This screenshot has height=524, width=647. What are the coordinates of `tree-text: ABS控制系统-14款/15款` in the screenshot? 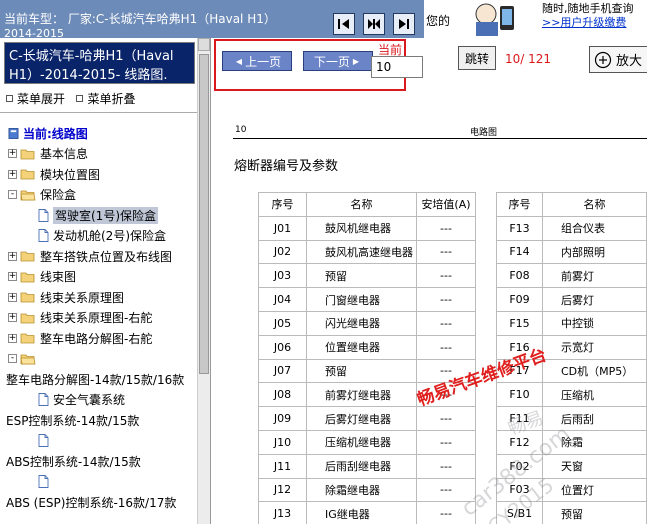 It's located at (73, 461).